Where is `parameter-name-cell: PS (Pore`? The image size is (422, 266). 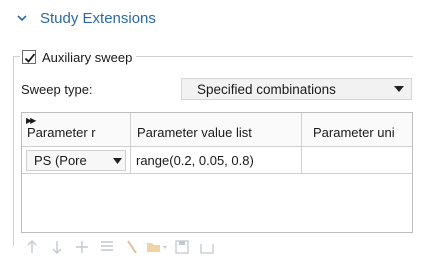
parameter-name-cell: PS (Pore is located at coordinates (76, 160).